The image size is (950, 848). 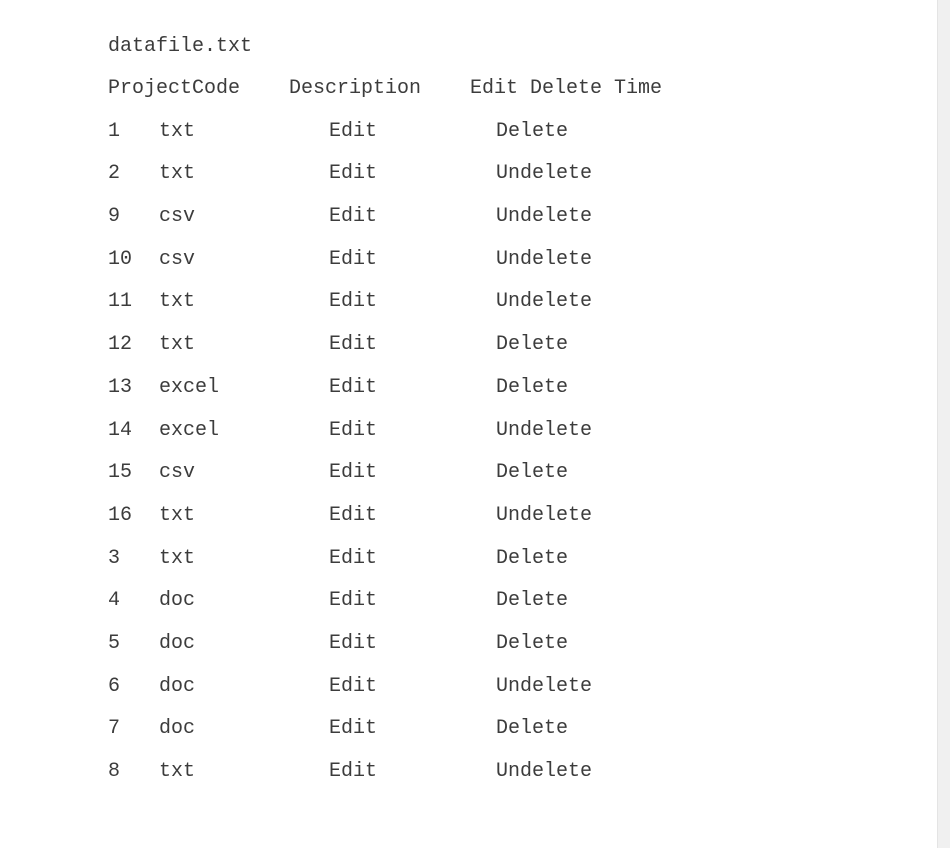 I want to click on file-title: datafile.txt, so click(x=180, y=46).